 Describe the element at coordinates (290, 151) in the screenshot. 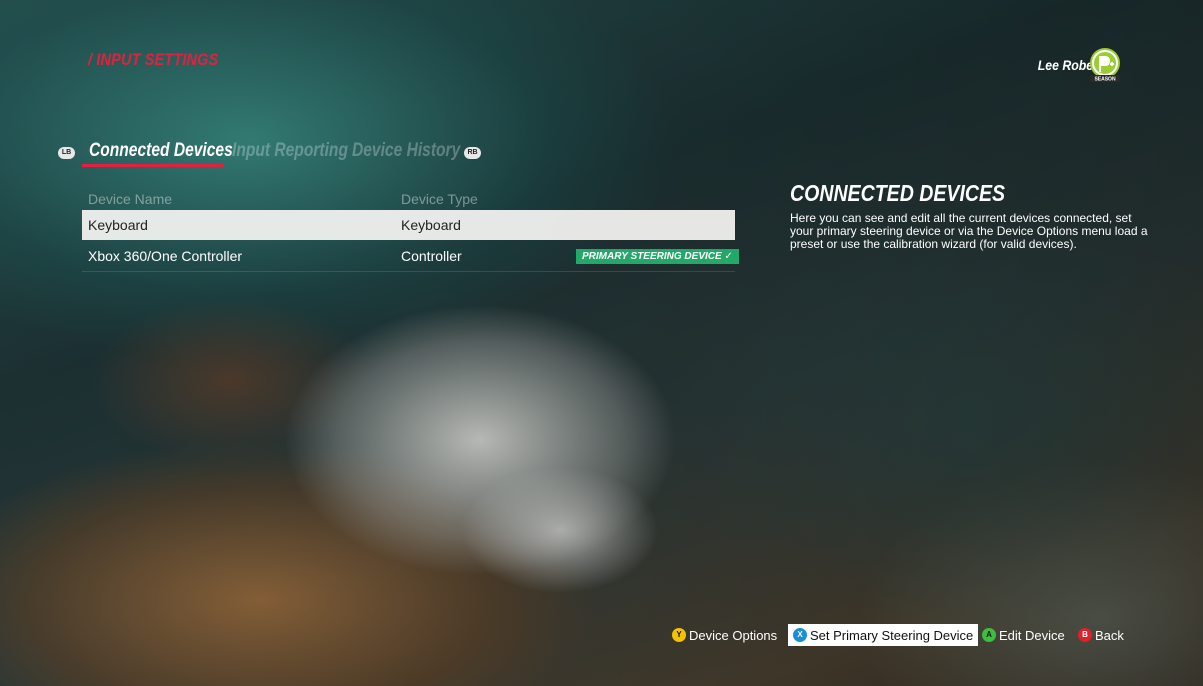

I see `tab-input-reporting: Input Reporting` at that location.